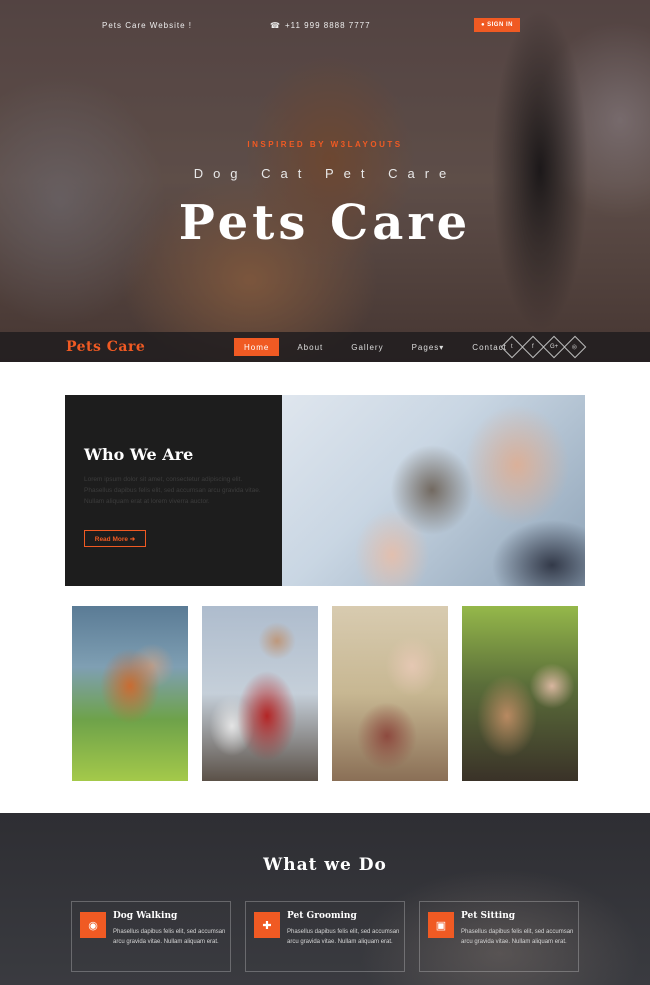 The width and height of the screenshot is (650, 985). I want to click on read-more-button: Read More ➜, so click(115, 538).